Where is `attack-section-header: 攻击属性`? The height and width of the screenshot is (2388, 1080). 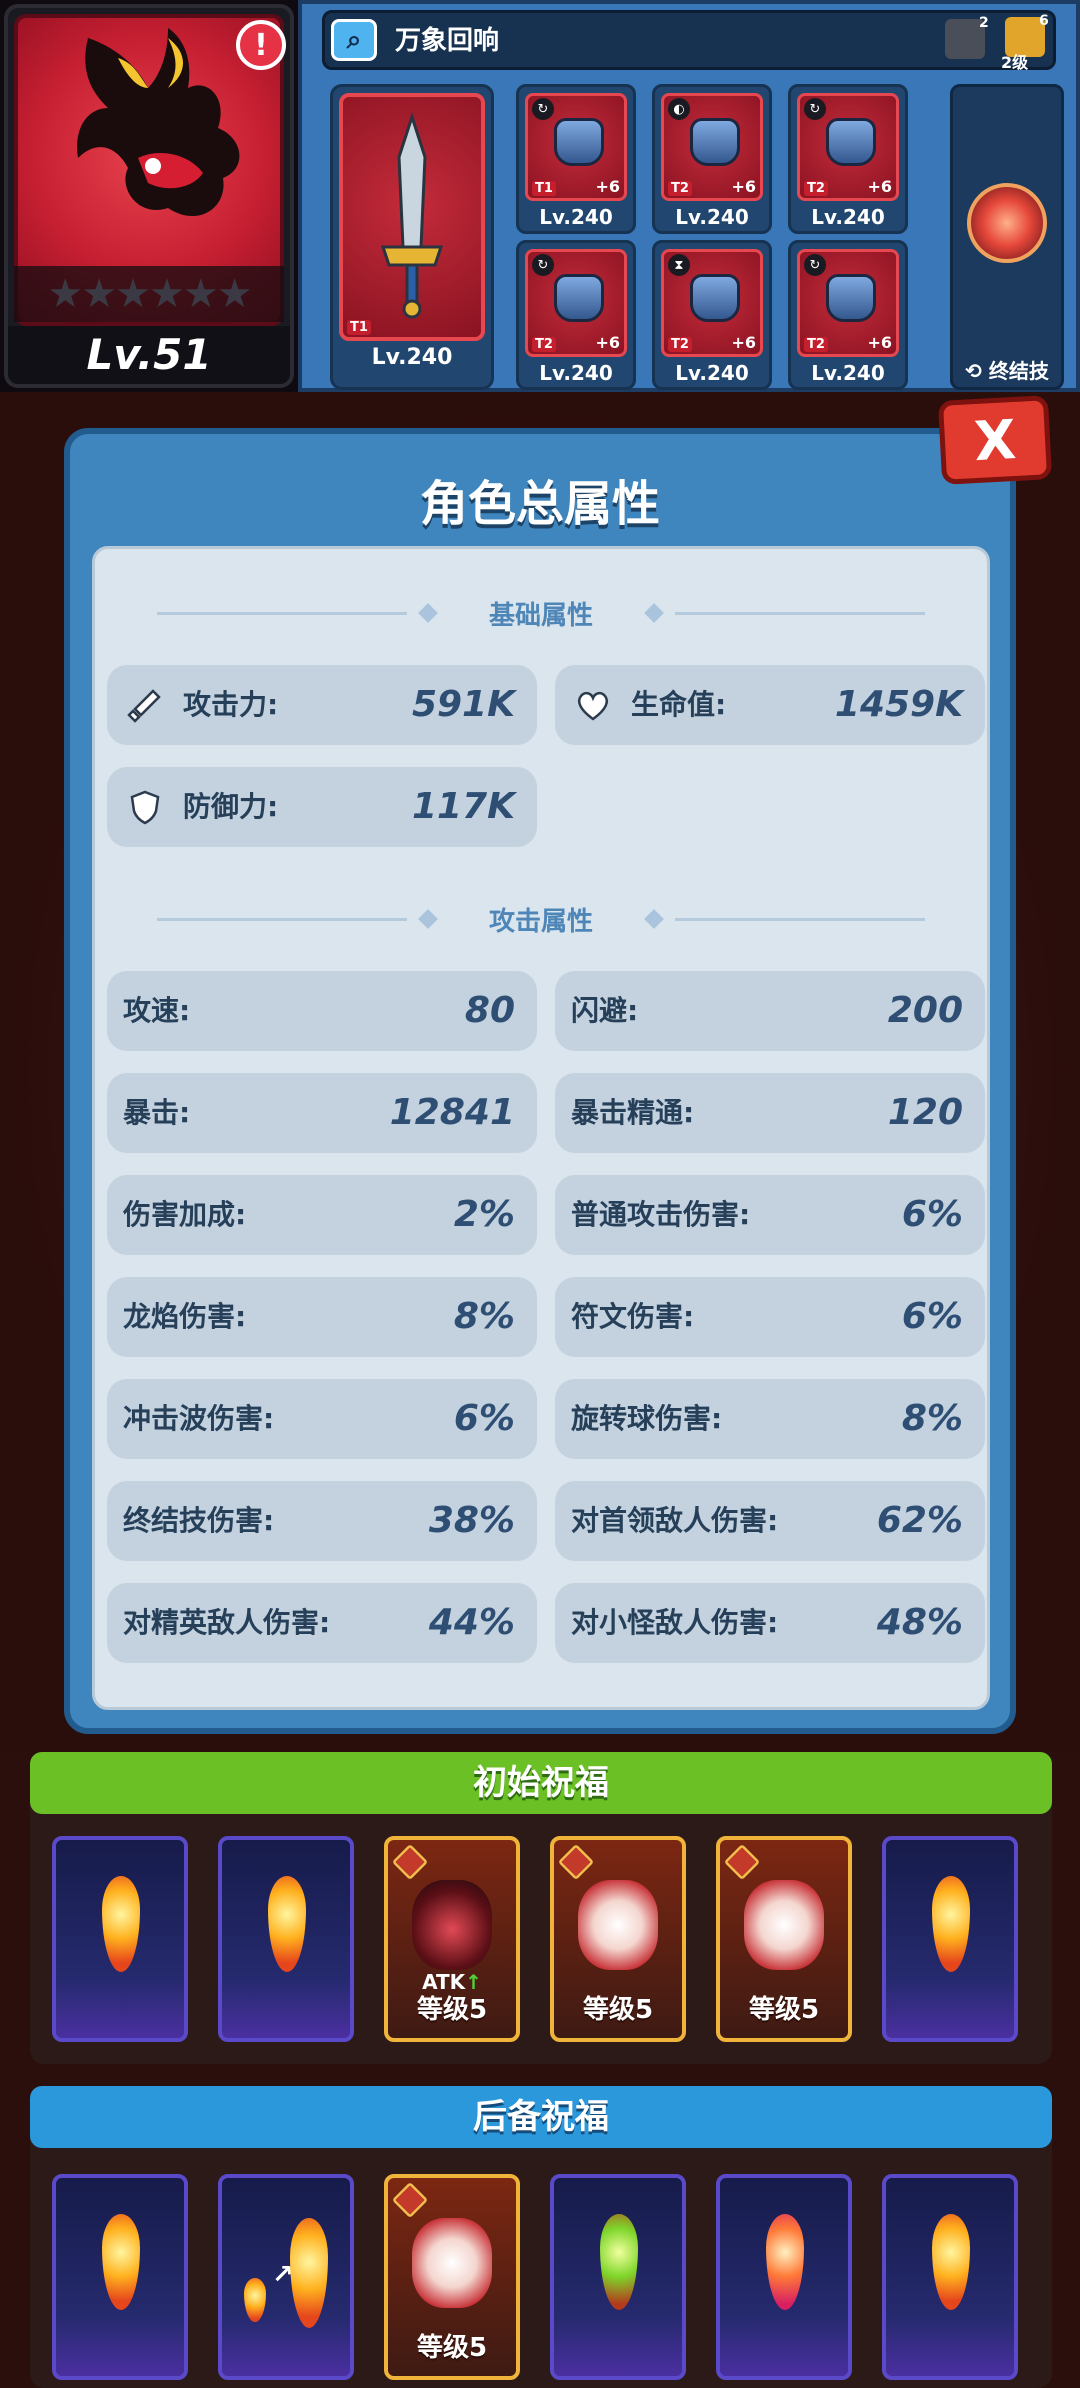
attack-section-header: 攻击属性 is located at coordinates (541, 919).